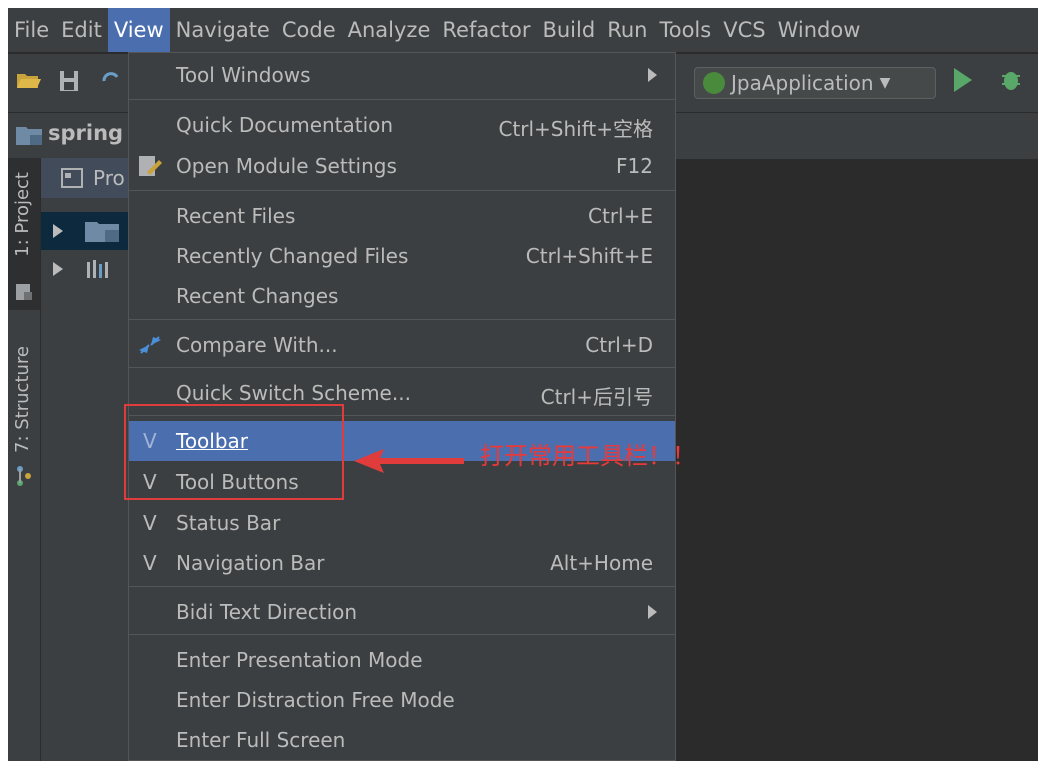 This screenshot has height=761, width=1038. Describe the element at coordinates (402, 345) in the screenshot. I see `menu-item-compare-with: Compare With... Ctrl+D` at that location.